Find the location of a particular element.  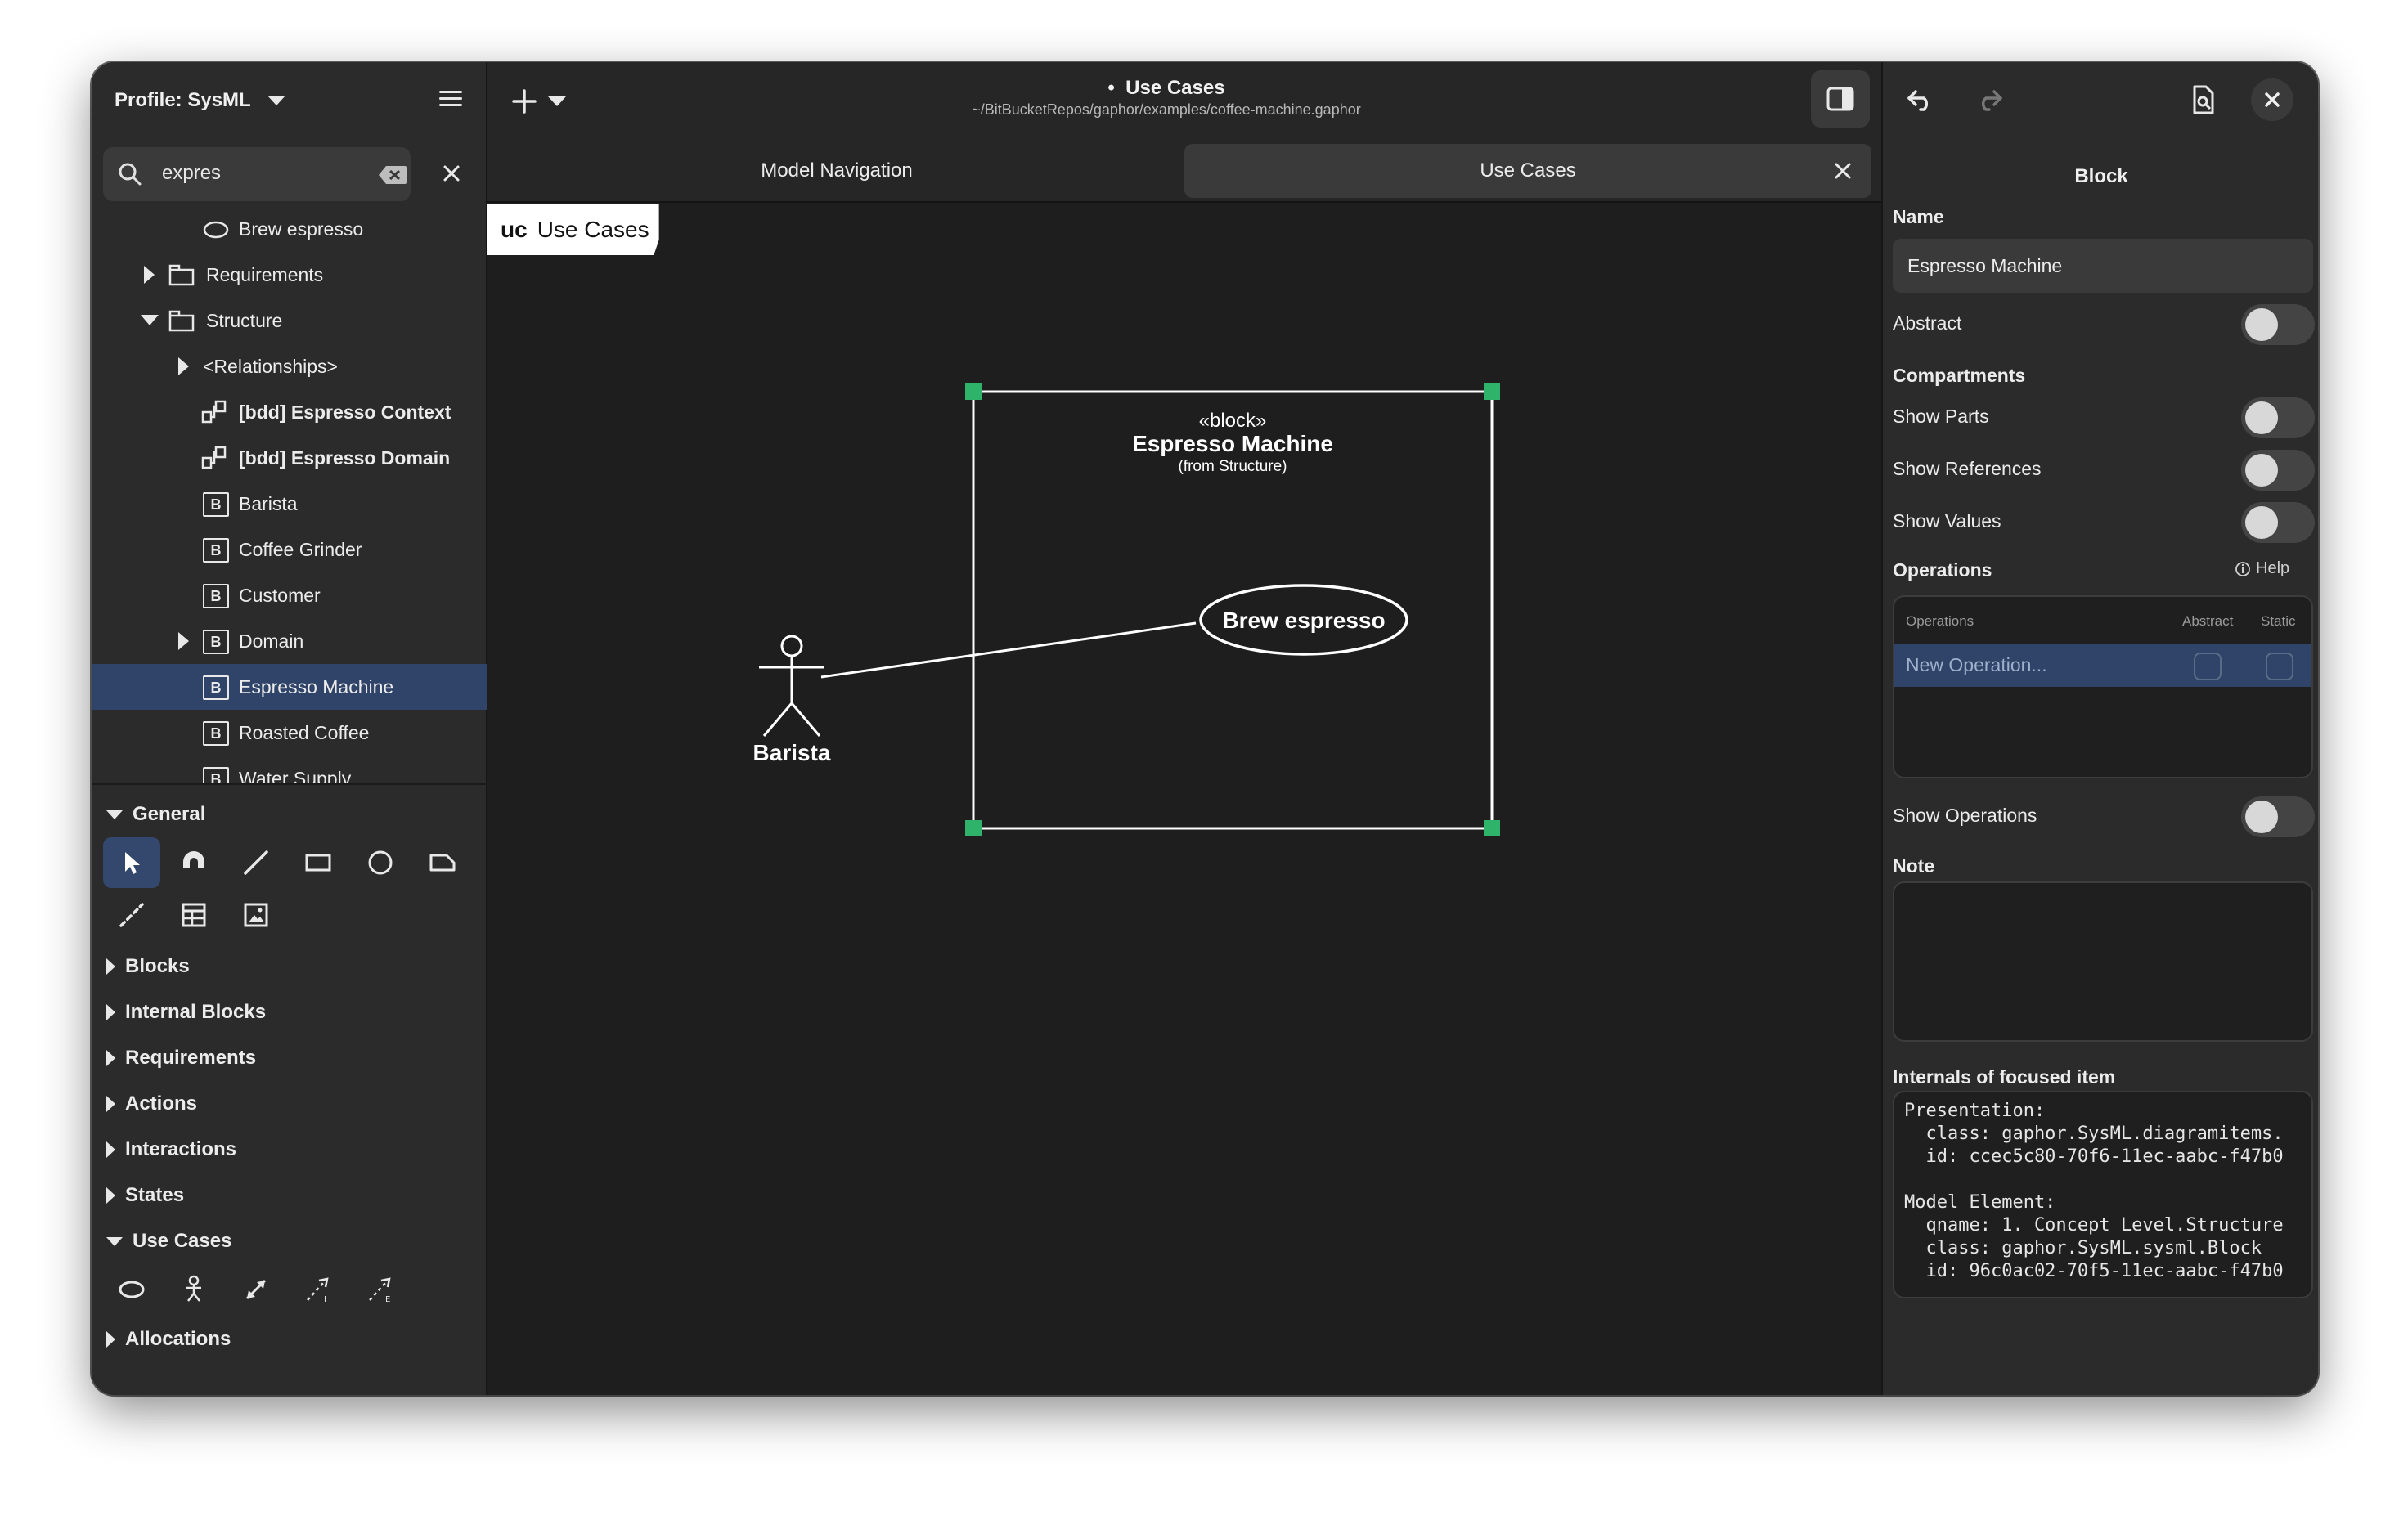

section-label: States is located at coordinates (155, 1195).